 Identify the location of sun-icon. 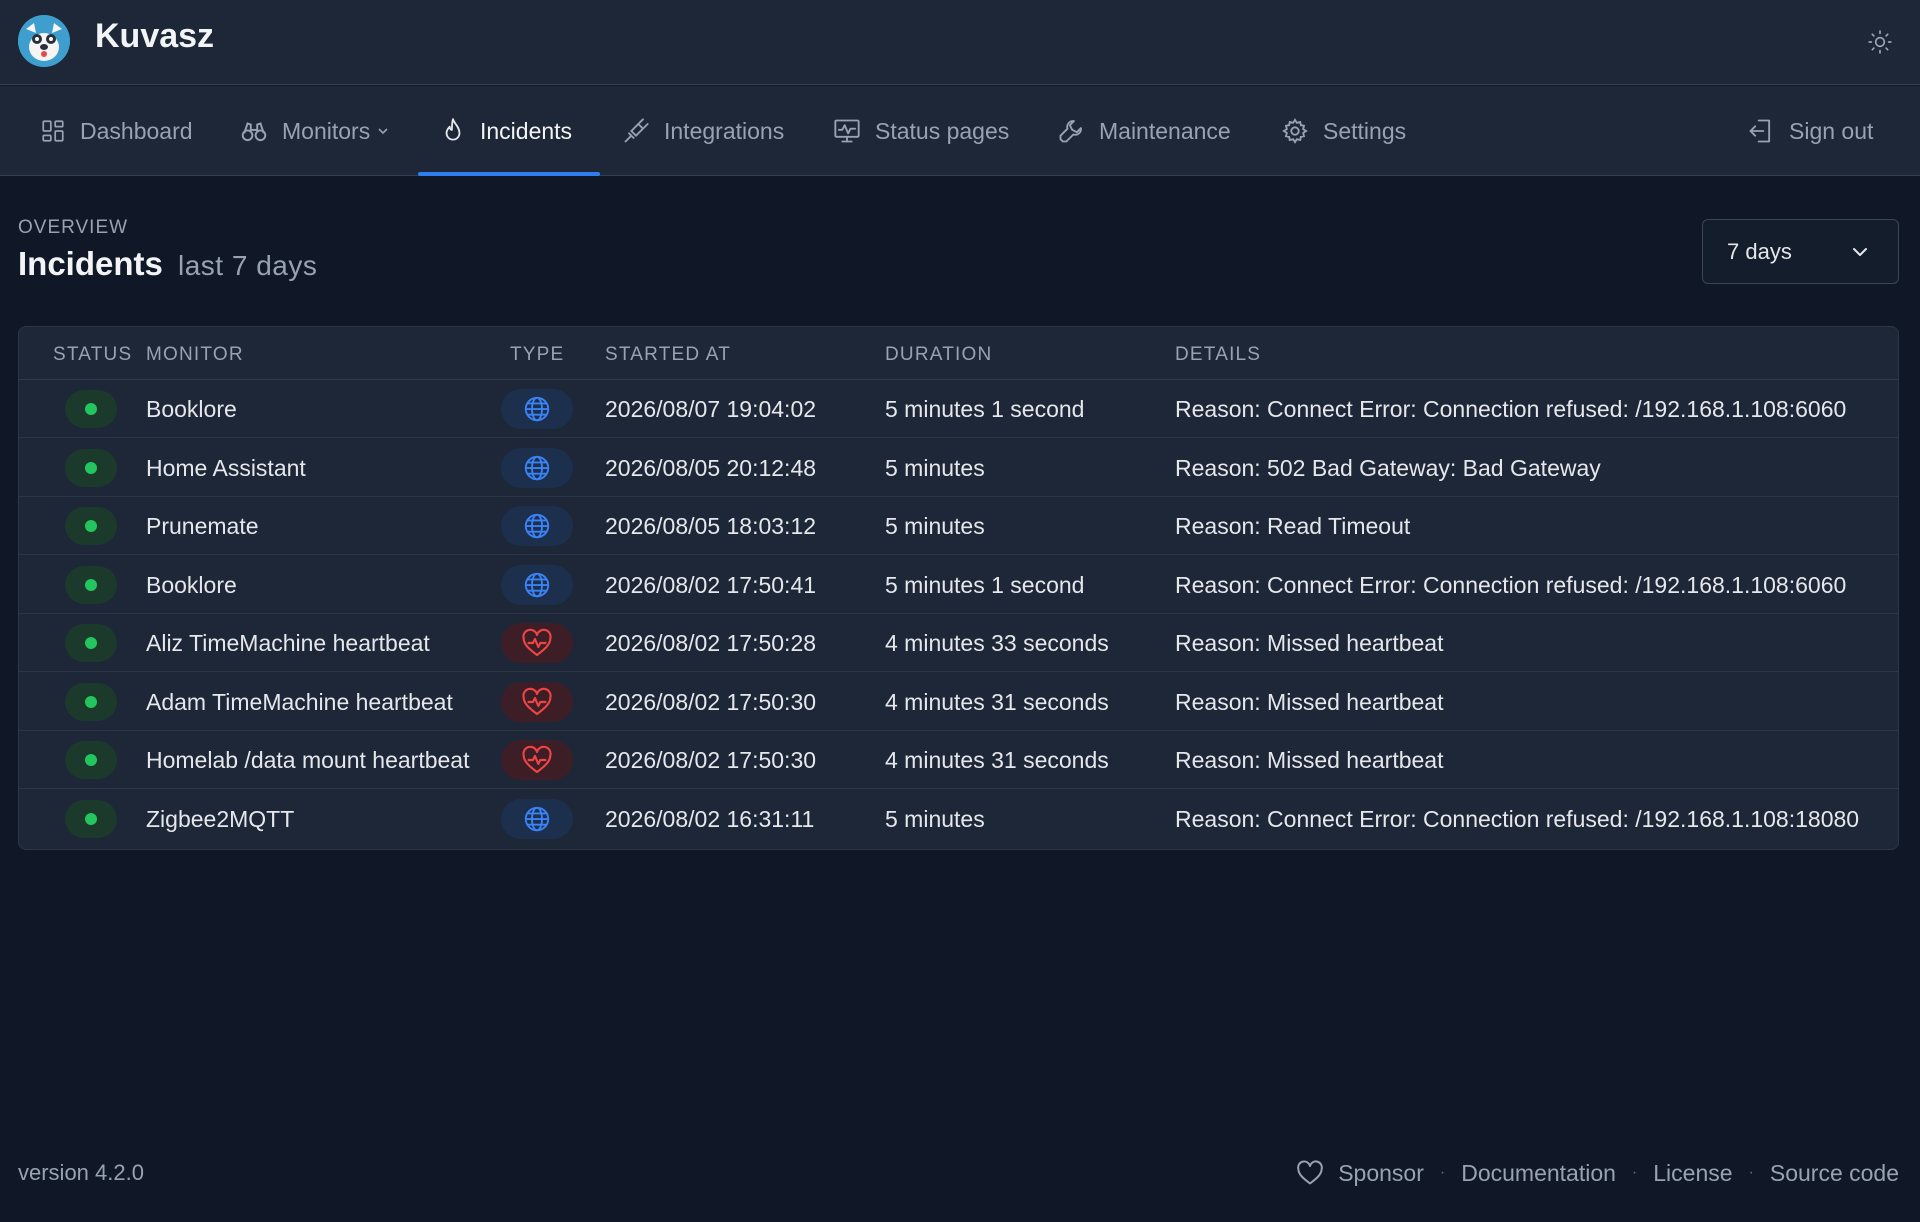
(1880, 42).